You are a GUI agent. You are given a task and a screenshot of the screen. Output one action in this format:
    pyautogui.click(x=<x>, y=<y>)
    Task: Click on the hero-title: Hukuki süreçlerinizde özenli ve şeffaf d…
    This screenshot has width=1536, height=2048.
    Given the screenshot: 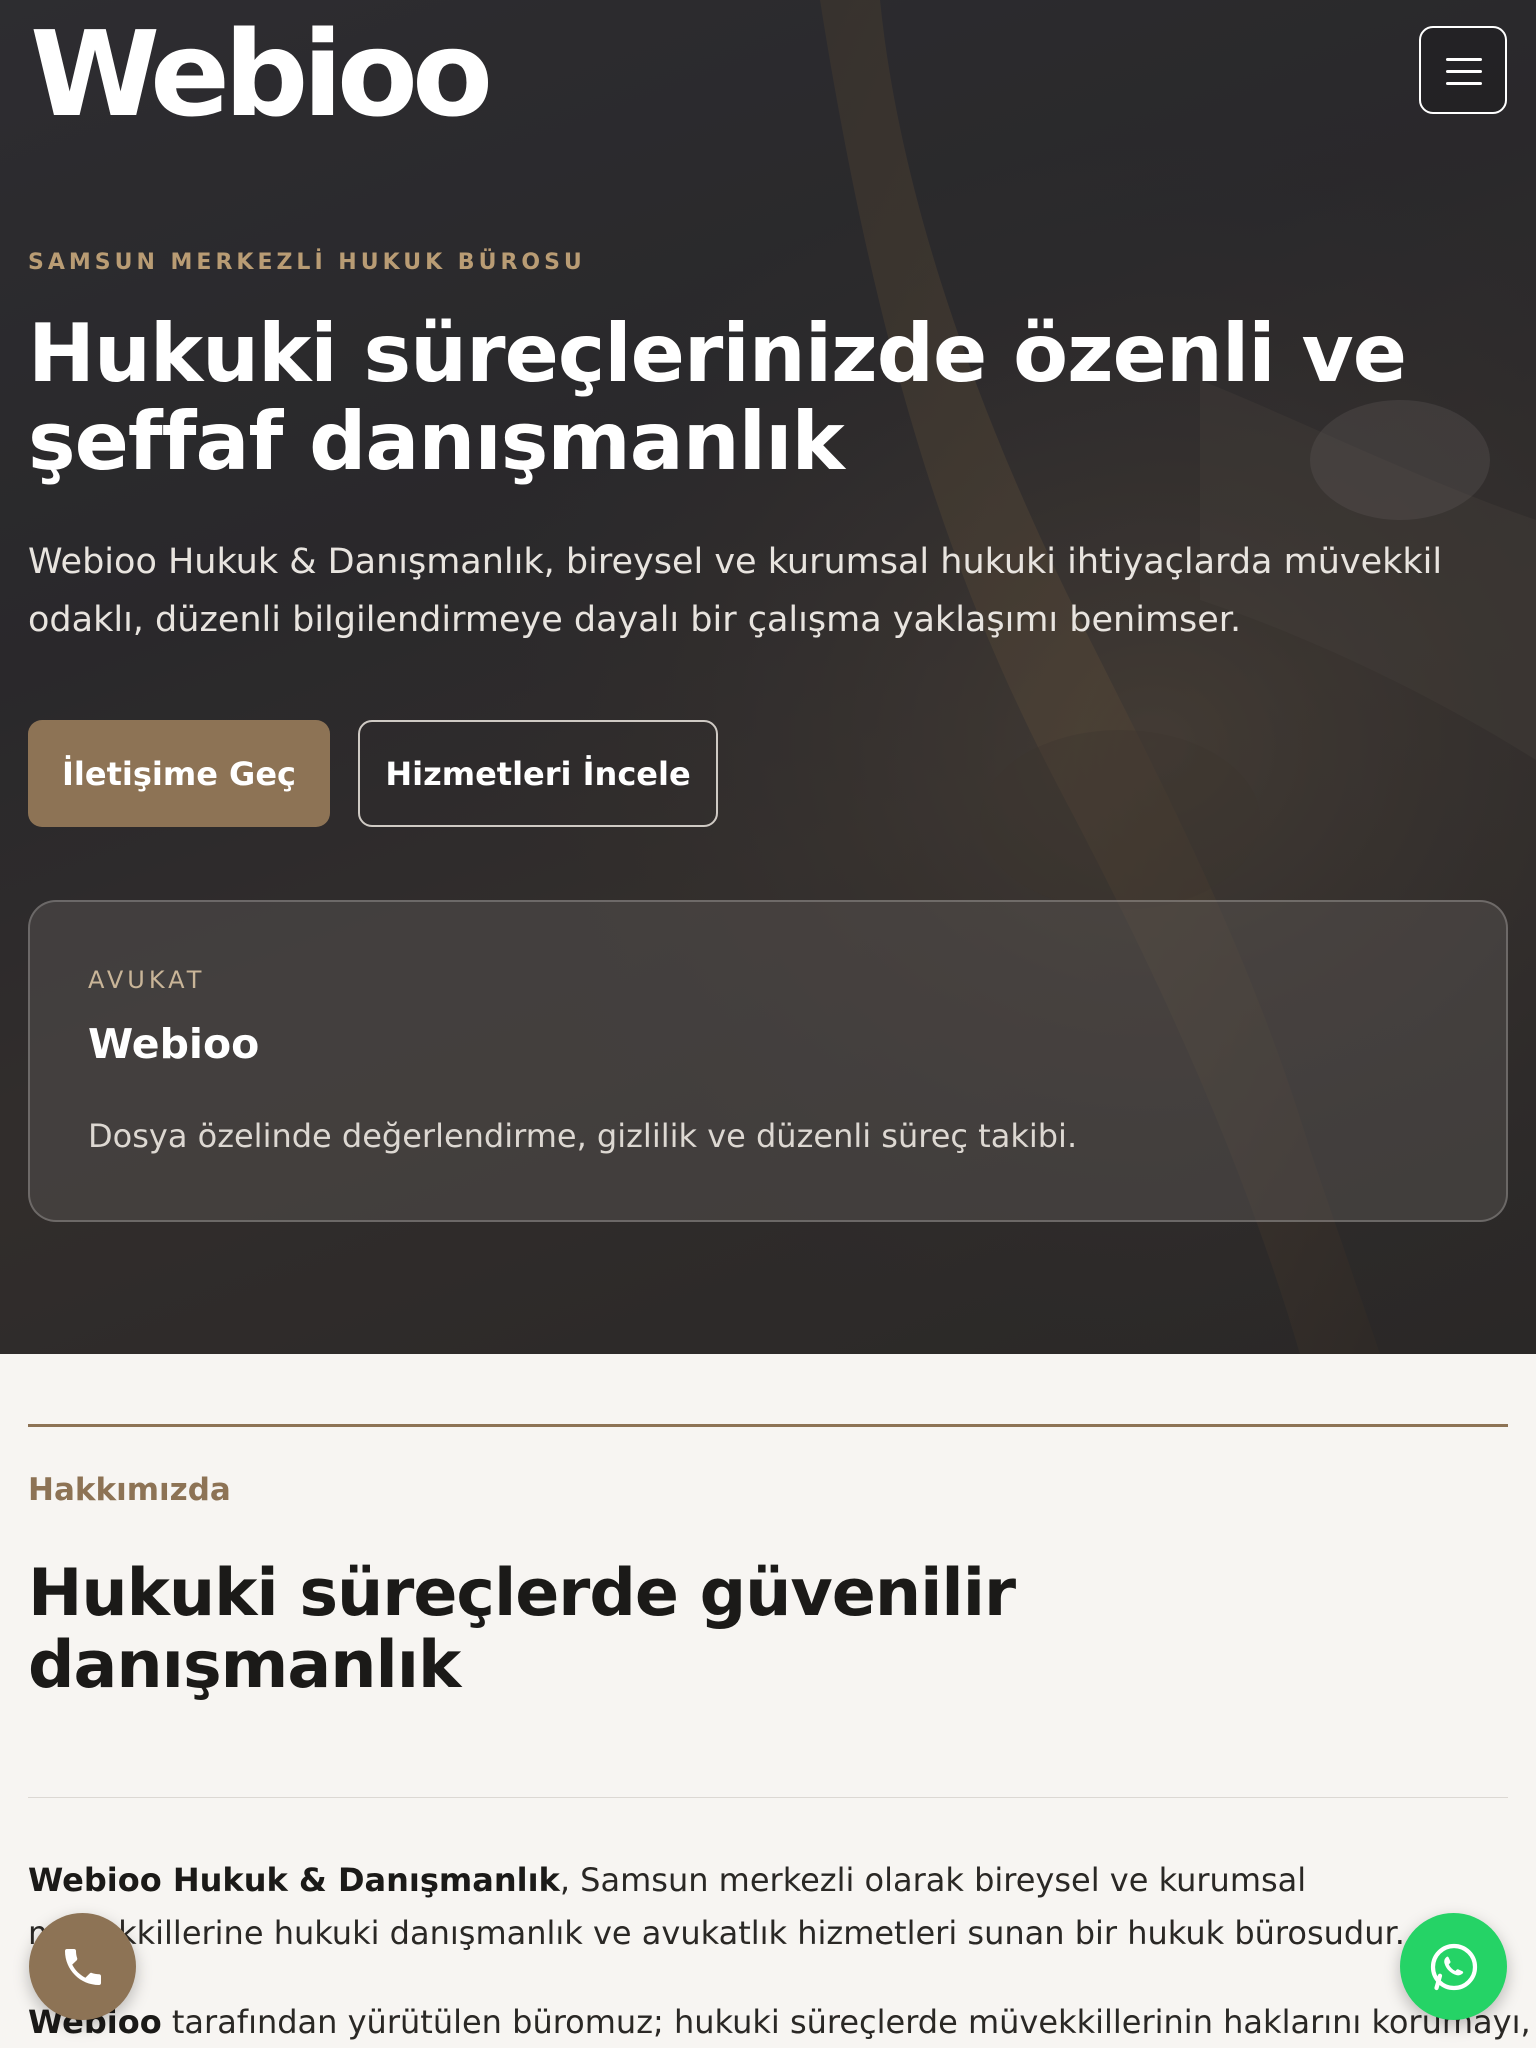 What is the action you would take?
    pyautogui.click(x=717, y=397)
    